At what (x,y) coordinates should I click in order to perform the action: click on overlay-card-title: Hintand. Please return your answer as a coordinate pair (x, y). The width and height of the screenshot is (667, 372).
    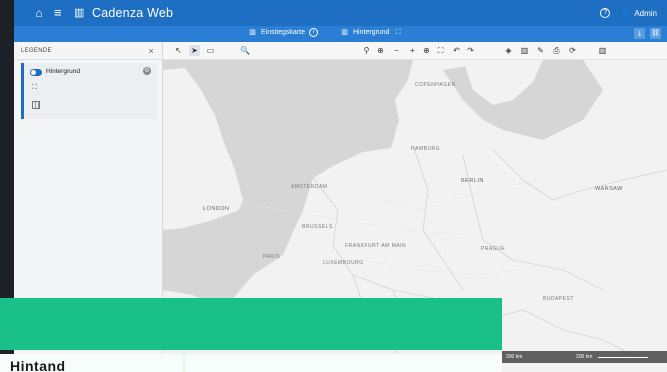
    Looking at the image, I should click on (38, 365).